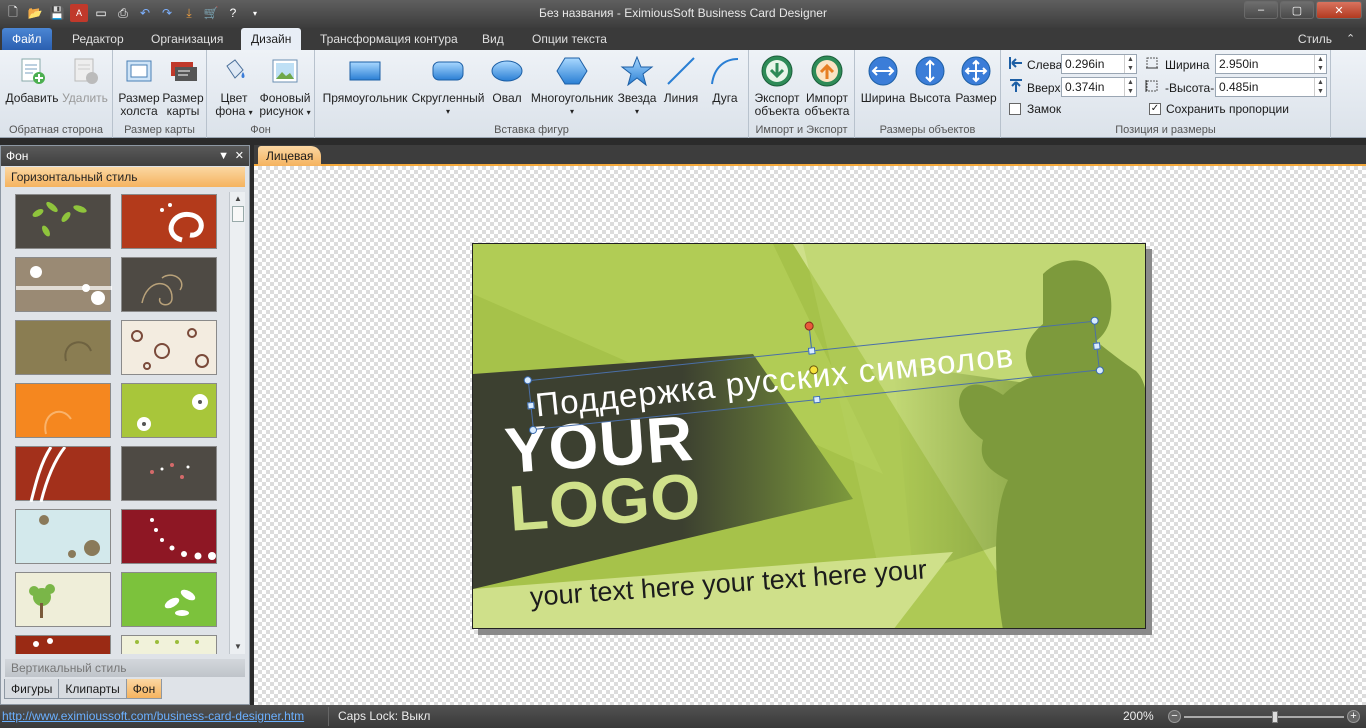 The height and width of the screenshot is (728, 1366). What do you see at coordinates (237, 423) in the screenshot?
I see `thumbnails-scrollbar: ▲ ▼` at bounding box center [237, 423].